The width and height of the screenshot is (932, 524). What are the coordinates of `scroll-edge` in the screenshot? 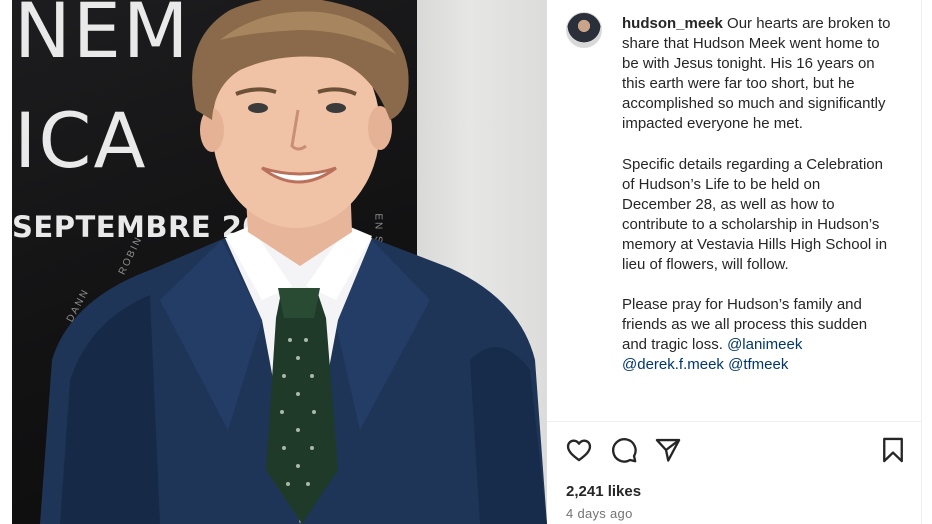 It's located at (926, 262).